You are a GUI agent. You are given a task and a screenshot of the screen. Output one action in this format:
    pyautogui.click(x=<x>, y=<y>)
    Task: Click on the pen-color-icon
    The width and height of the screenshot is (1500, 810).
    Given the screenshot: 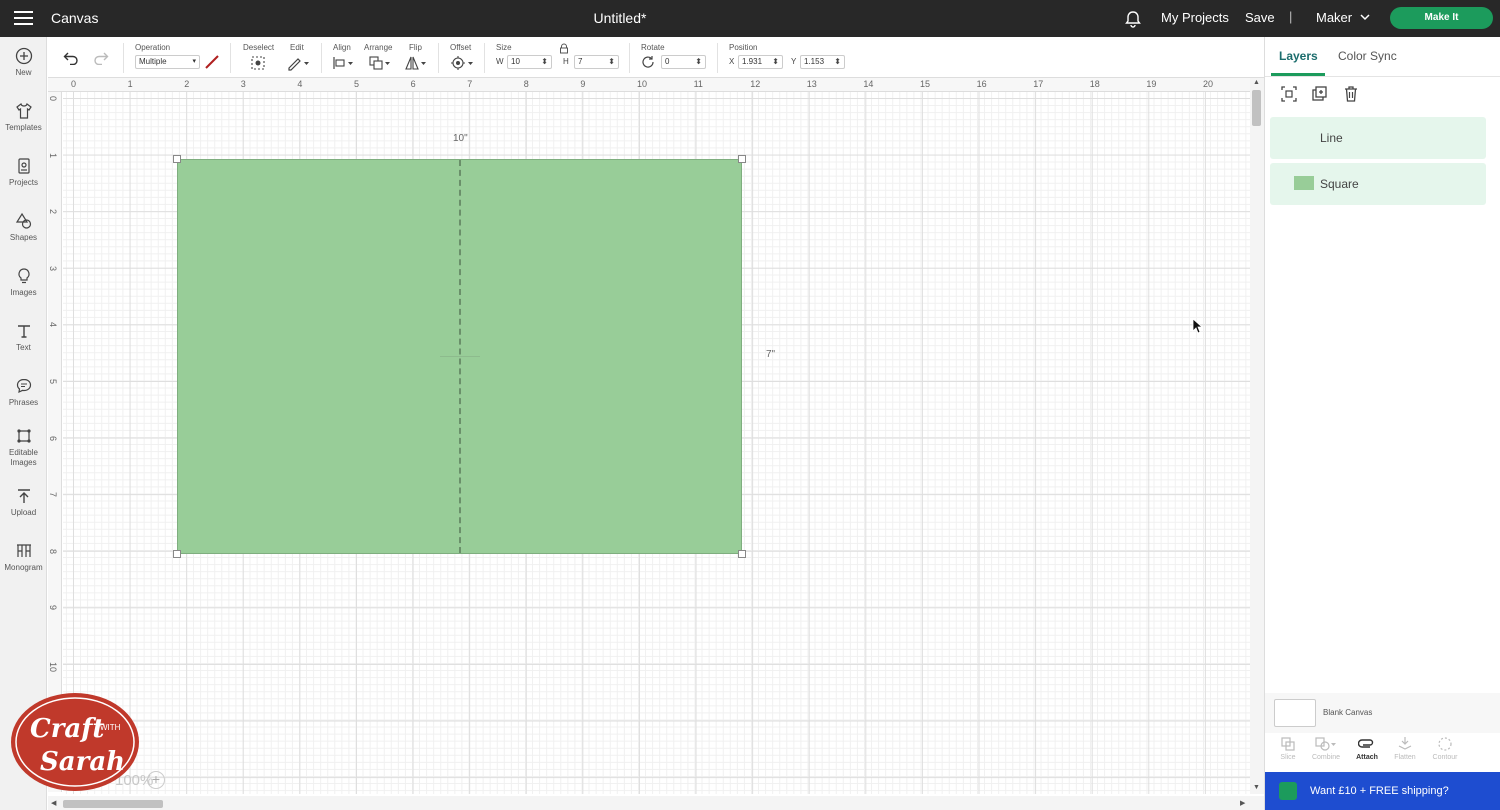 What is the action you would take?
    pyautogui.click(x=212, y=62)
    